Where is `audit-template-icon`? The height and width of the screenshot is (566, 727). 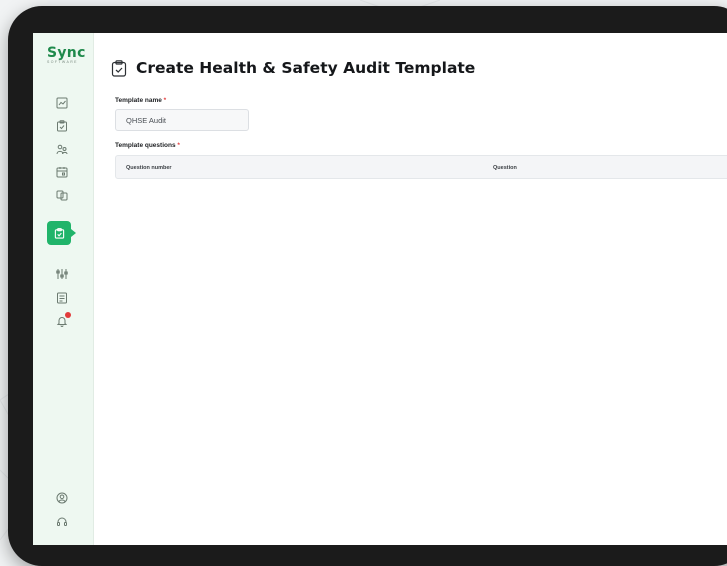
audit-template-icon is located at coordinates (61, 233).